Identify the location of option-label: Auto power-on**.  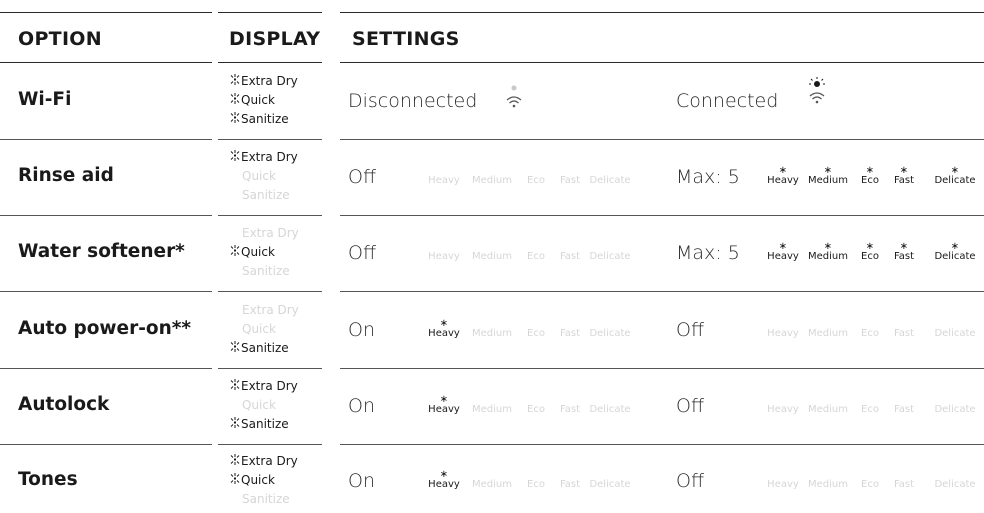
(105, 328).